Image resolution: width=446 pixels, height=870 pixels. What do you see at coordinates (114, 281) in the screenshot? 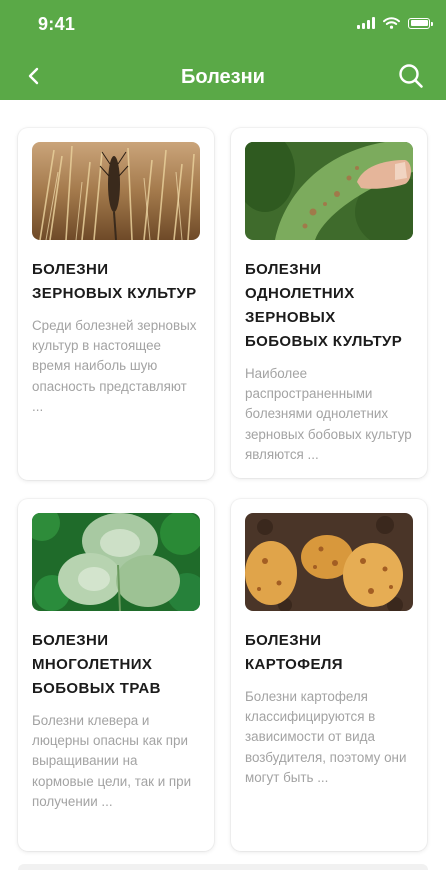
I see `card-title: Болезни зерновых культур` at bounding box center [114, 281].